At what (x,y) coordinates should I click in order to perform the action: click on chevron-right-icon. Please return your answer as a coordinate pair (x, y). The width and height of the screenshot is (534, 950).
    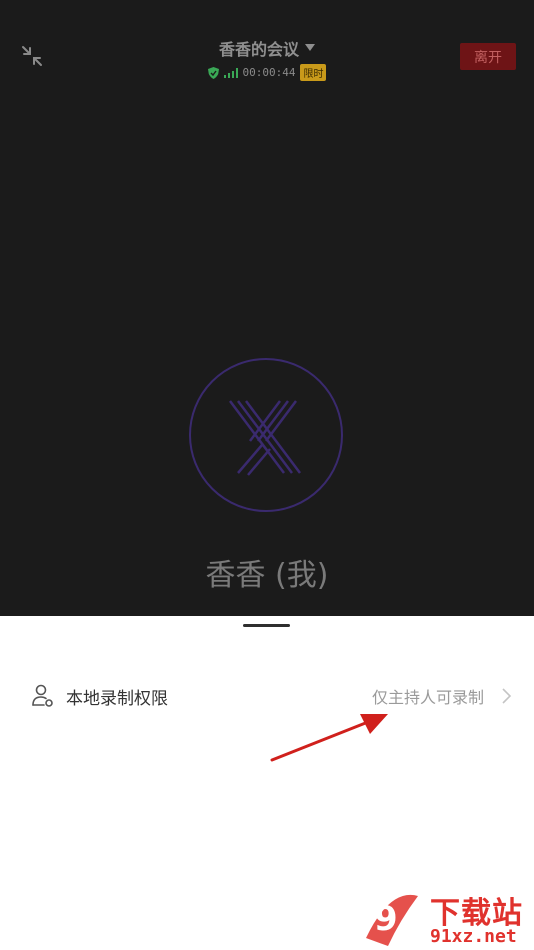
    Looking at the image, I should click on (507, 696).